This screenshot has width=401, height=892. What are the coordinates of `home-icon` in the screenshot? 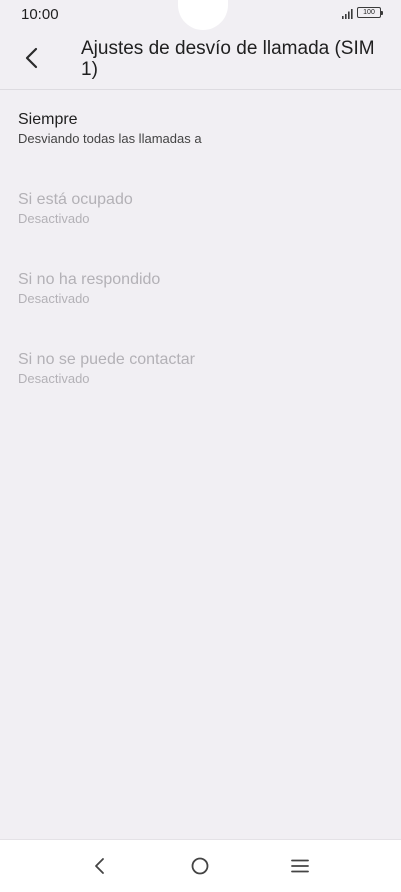 It's located at (200, 866).